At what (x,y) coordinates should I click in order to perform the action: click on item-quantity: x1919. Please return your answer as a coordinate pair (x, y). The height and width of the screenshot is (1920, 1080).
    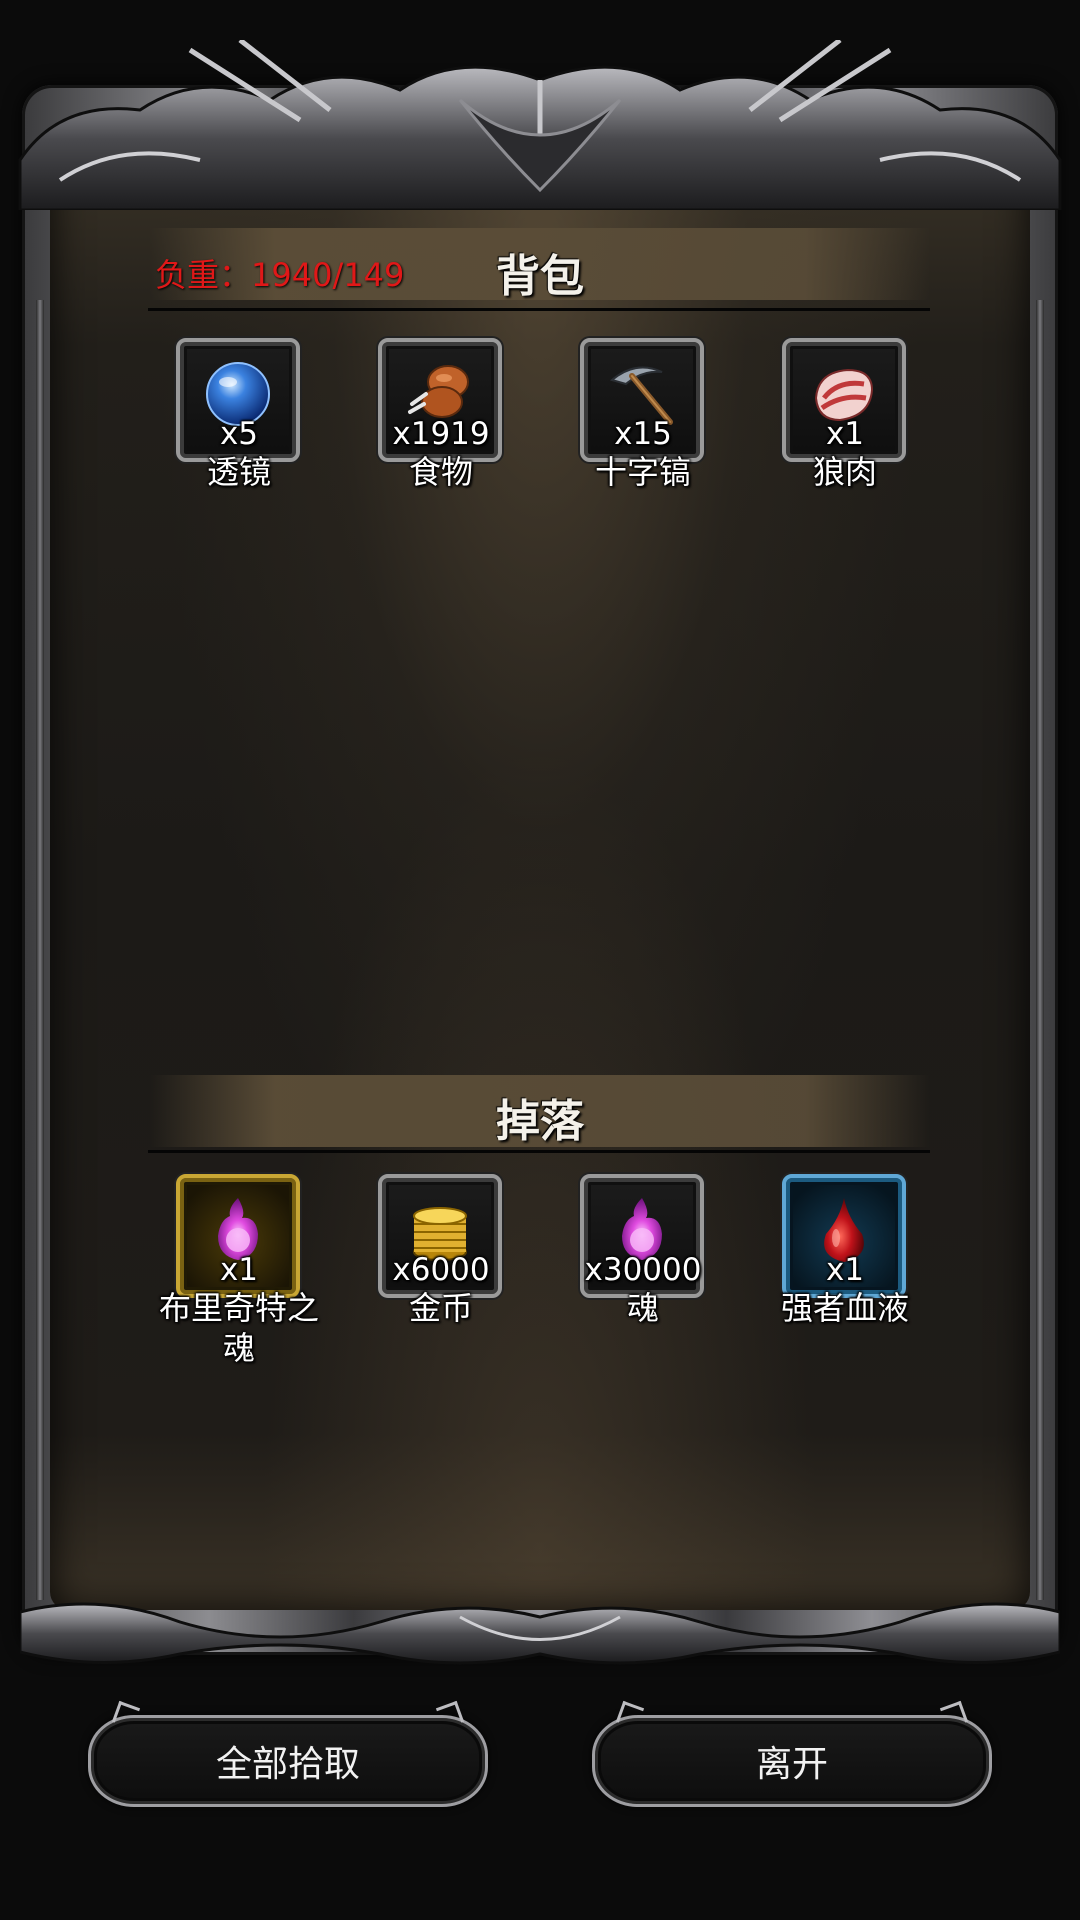
    Looking at the image, I should click on (441, 434).